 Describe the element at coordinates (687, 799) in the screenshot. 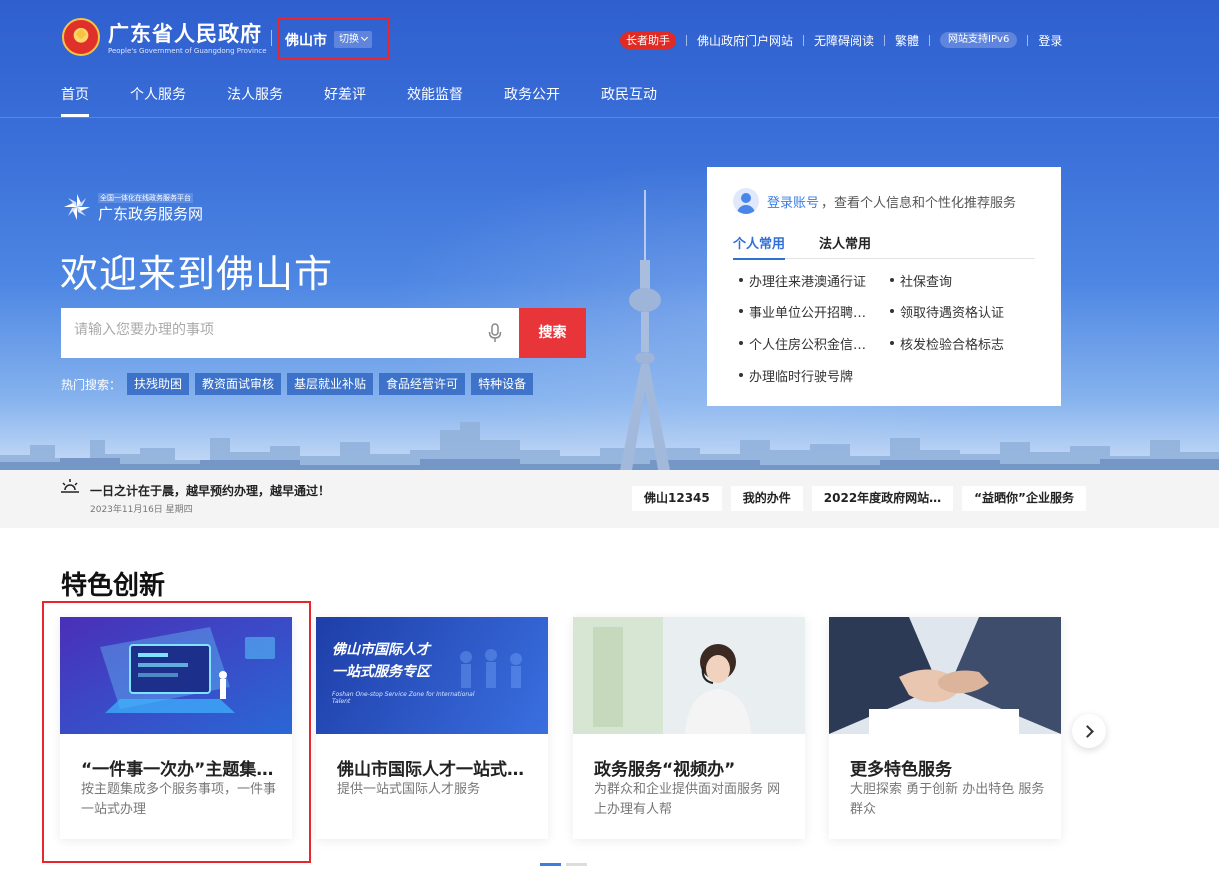

I see `card-desc: 为群众和企业提供面对面服务 网上办理有人帮` at that location.